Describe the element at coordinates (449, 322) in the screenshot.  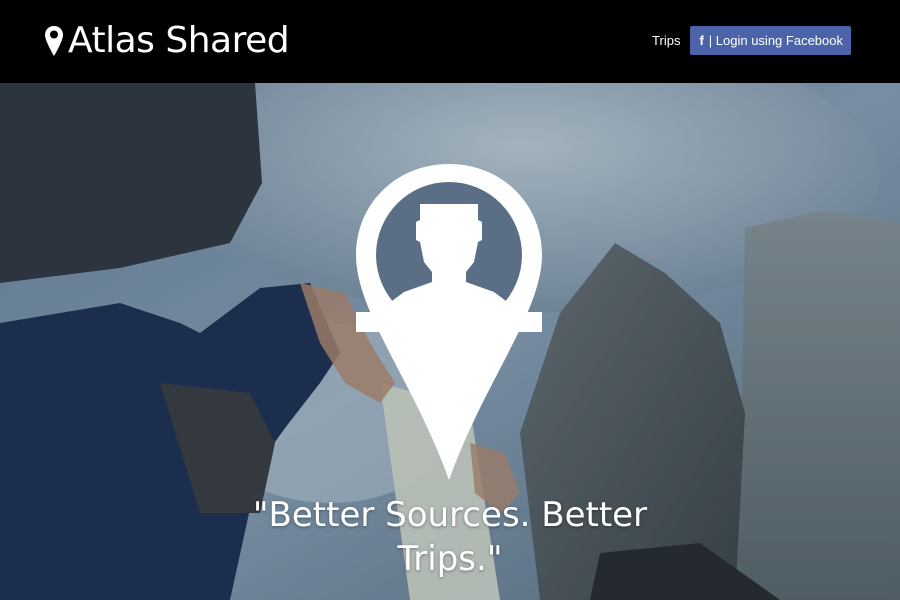
I see `map-pin-person-icon` at that location.